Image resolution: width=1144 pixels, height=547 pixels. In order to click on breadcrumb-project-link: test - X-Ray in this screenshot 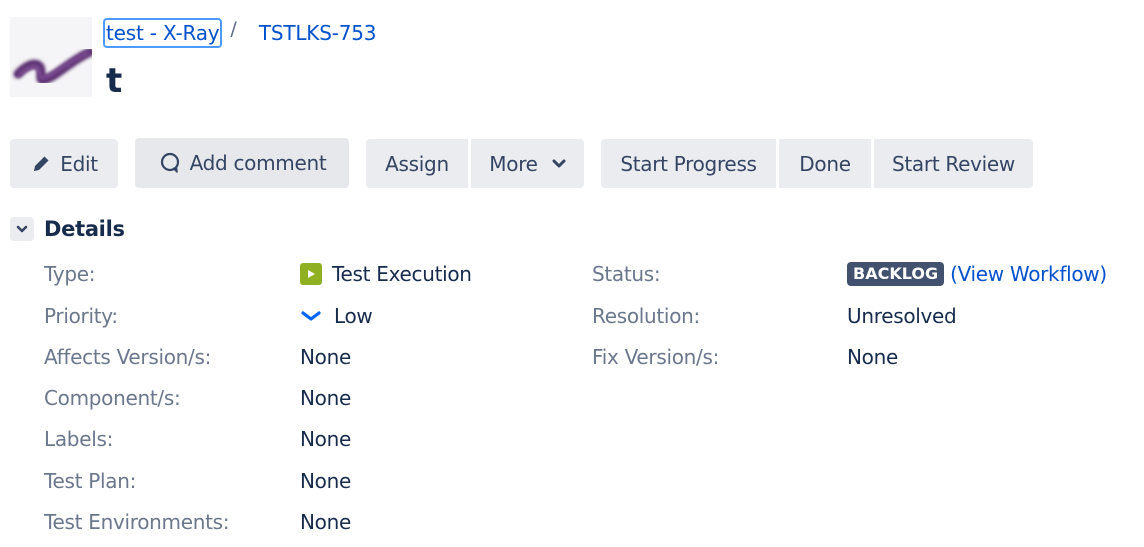, I will do `click(163, 33)`.